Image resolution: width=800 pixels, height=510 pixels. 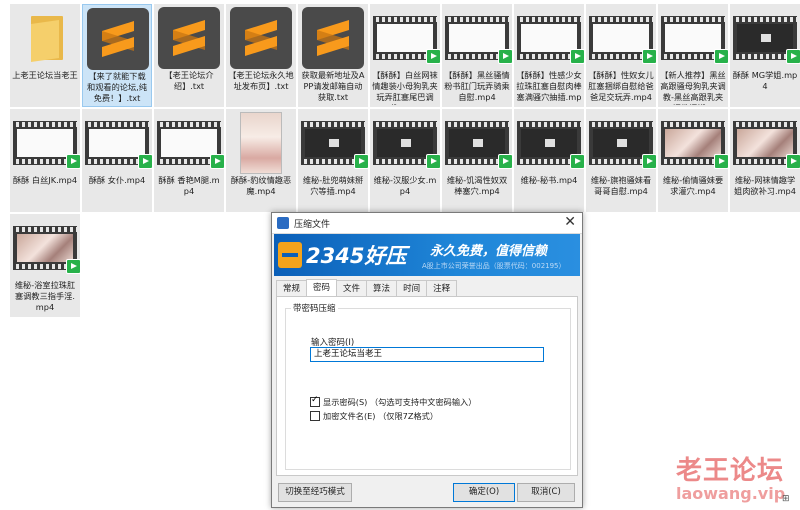 I want to click on file-item: 【老王论坛永久地址发布页】.txt, so click(x=261, y=55).